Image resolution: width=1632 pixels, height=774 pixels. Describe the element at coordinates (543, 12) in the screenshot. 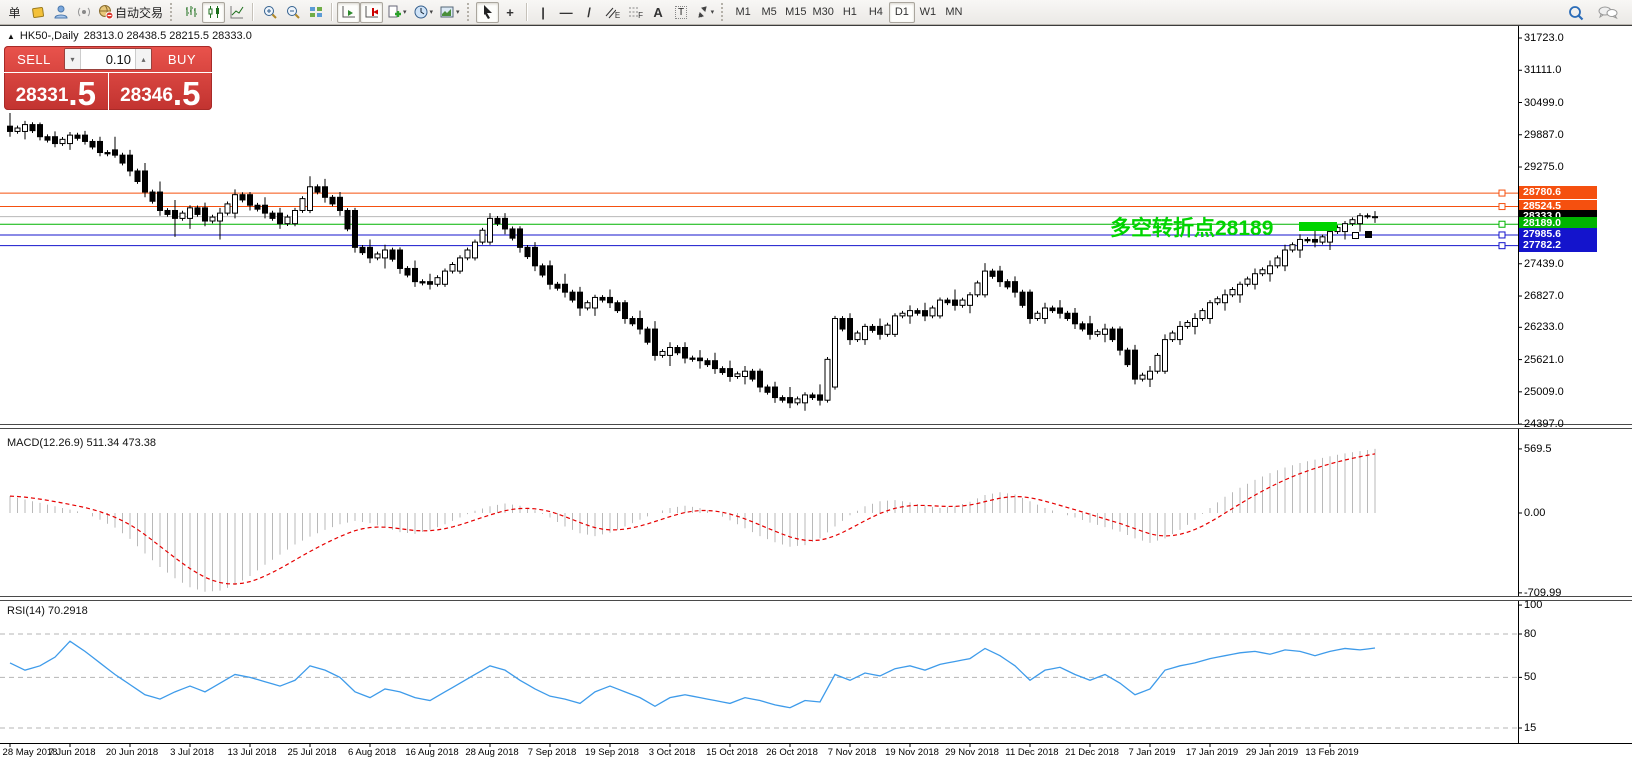

I see `vertical-line-tool-button: |` at that location.